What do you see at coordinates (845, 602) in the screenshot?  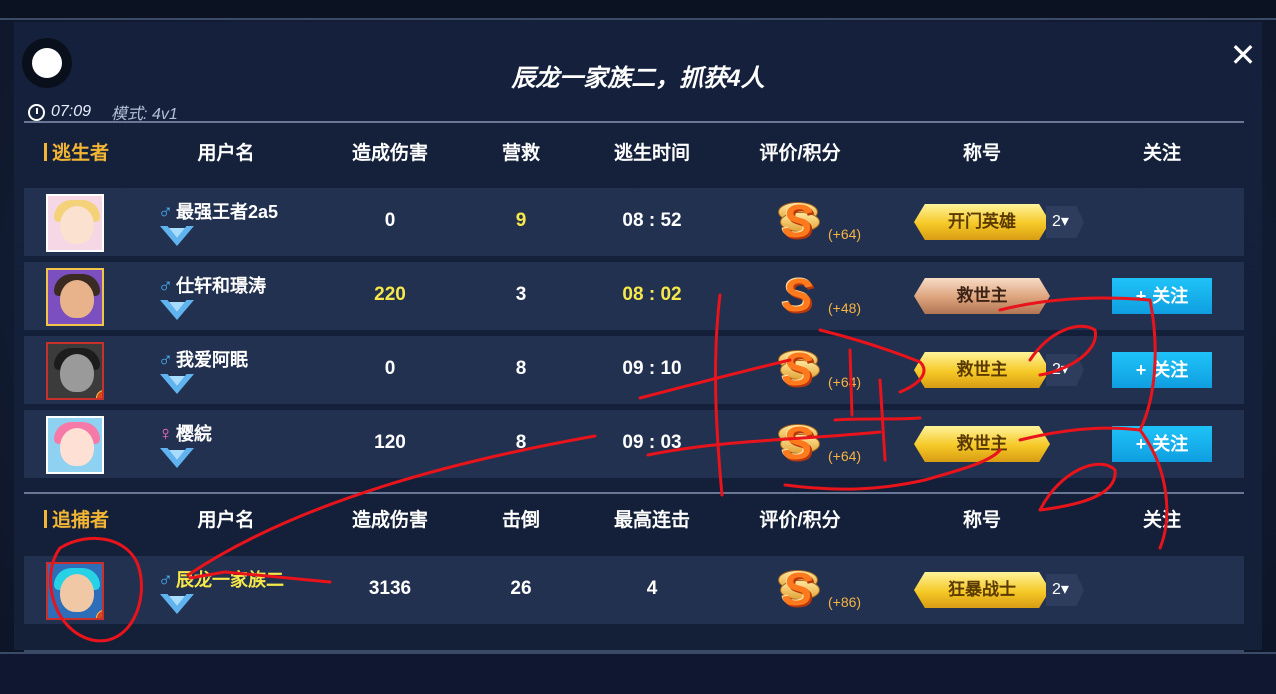 I see `points-value: (+86)` at bounding box center [845, 602].